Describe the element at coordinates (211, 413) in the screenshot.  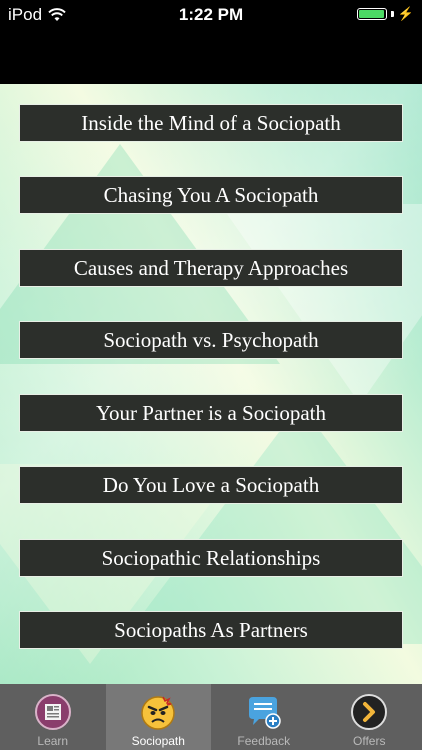
I see `menu-item-your-partner: Your Partner is a Sociopath` at that location.